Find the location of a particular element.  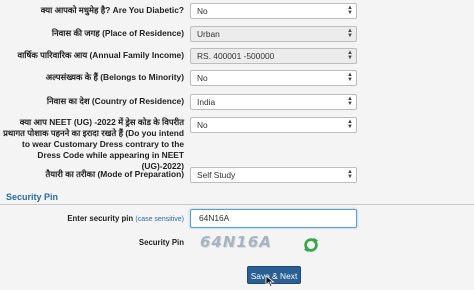

section-divider is located at coordinates (237, 204).